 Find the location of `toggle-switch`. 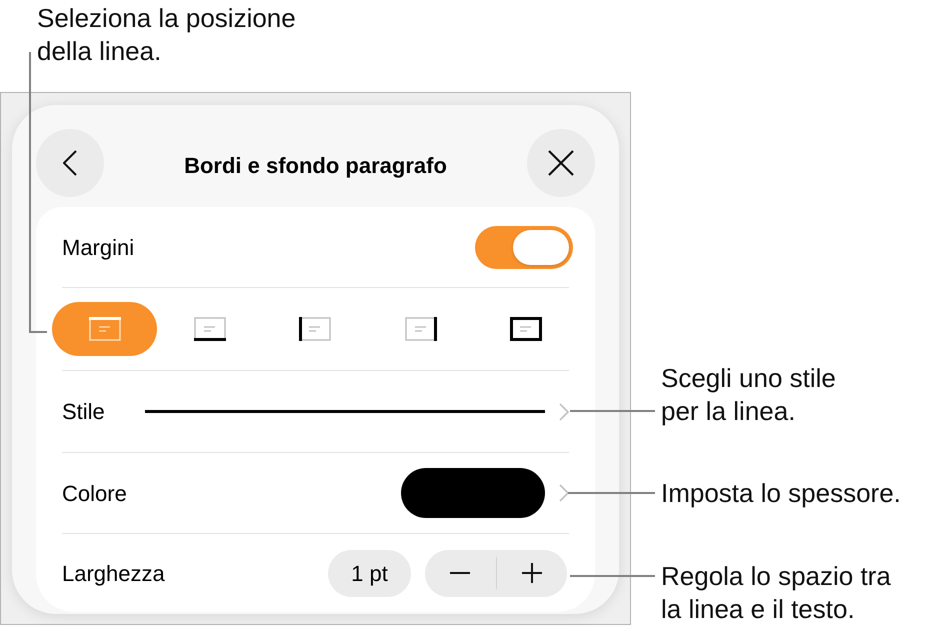

toggle-switch is located at coordinates (524, 247).